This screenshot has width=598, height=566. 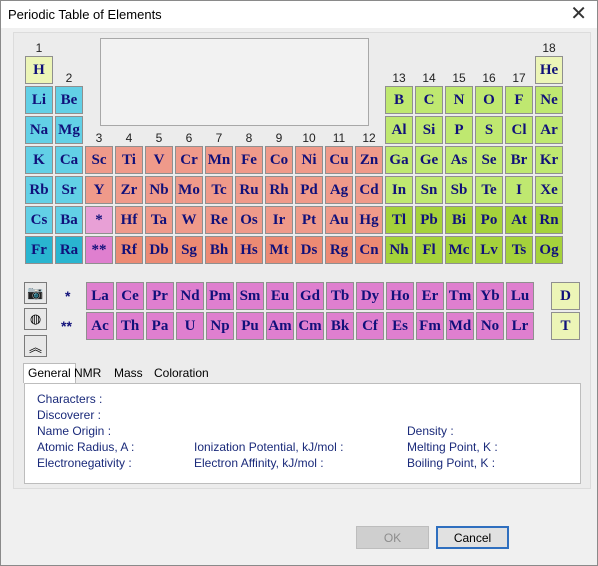 I want to click on element-cell: Te, so click(x=489, y=190).